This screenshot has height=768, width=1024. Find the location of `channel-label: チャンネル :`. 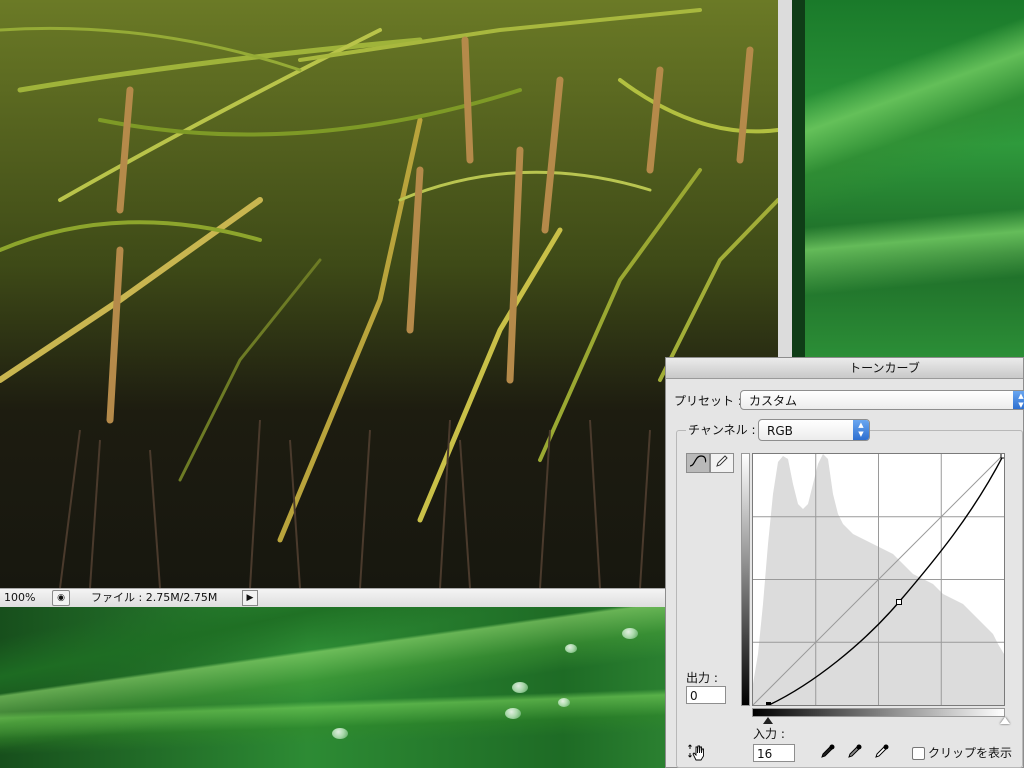

channel-label: チャンネル : is located at coordinates (722, 430).